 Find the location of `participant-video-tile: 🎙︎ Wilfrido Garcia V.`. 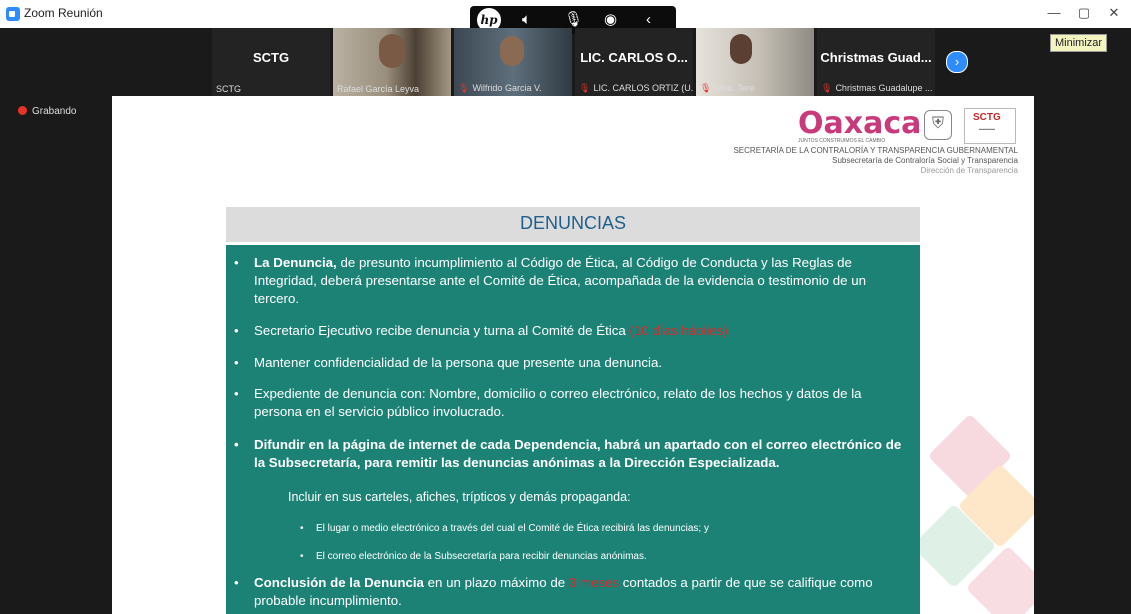

participant-video-tile: 🎙︎ Wilfrido Garcia V. is located at coordinates (513, 62).